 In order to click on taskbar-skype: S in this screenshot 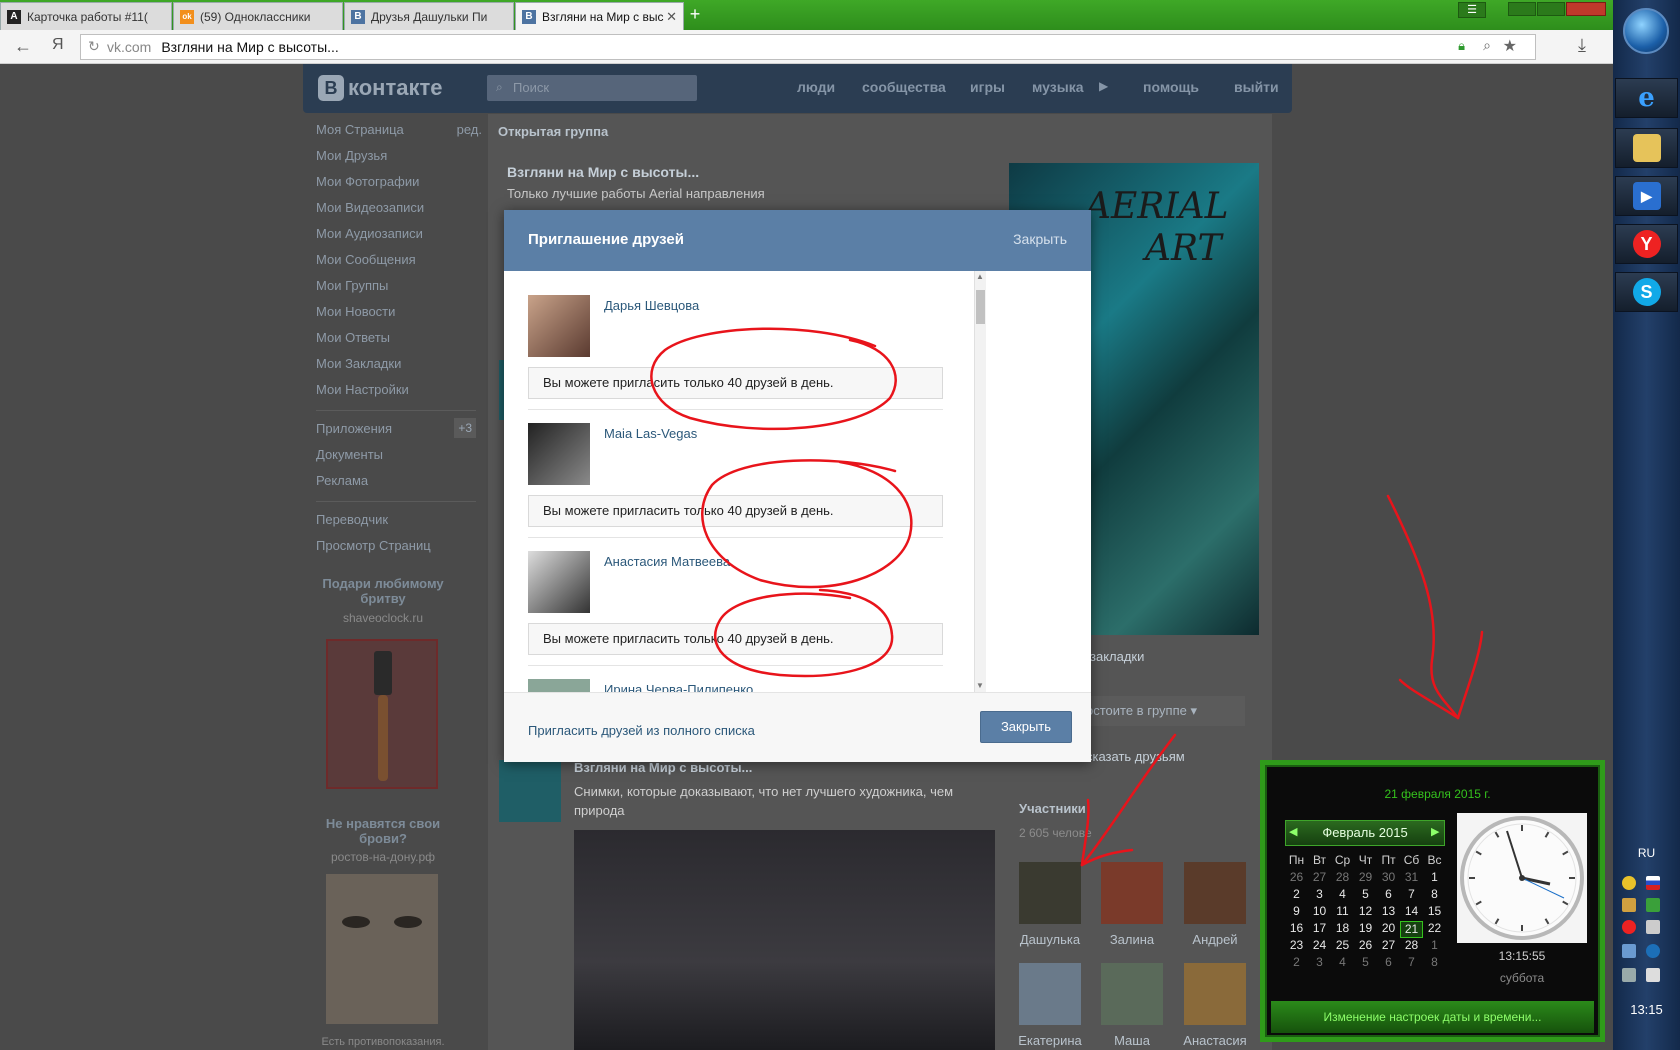, I will do `click(1646, 292)`.